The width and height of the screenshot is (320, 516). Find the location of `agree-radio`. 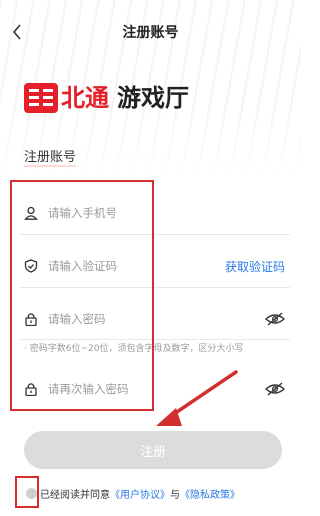

agree-radio is located at coordinates (31, 493).